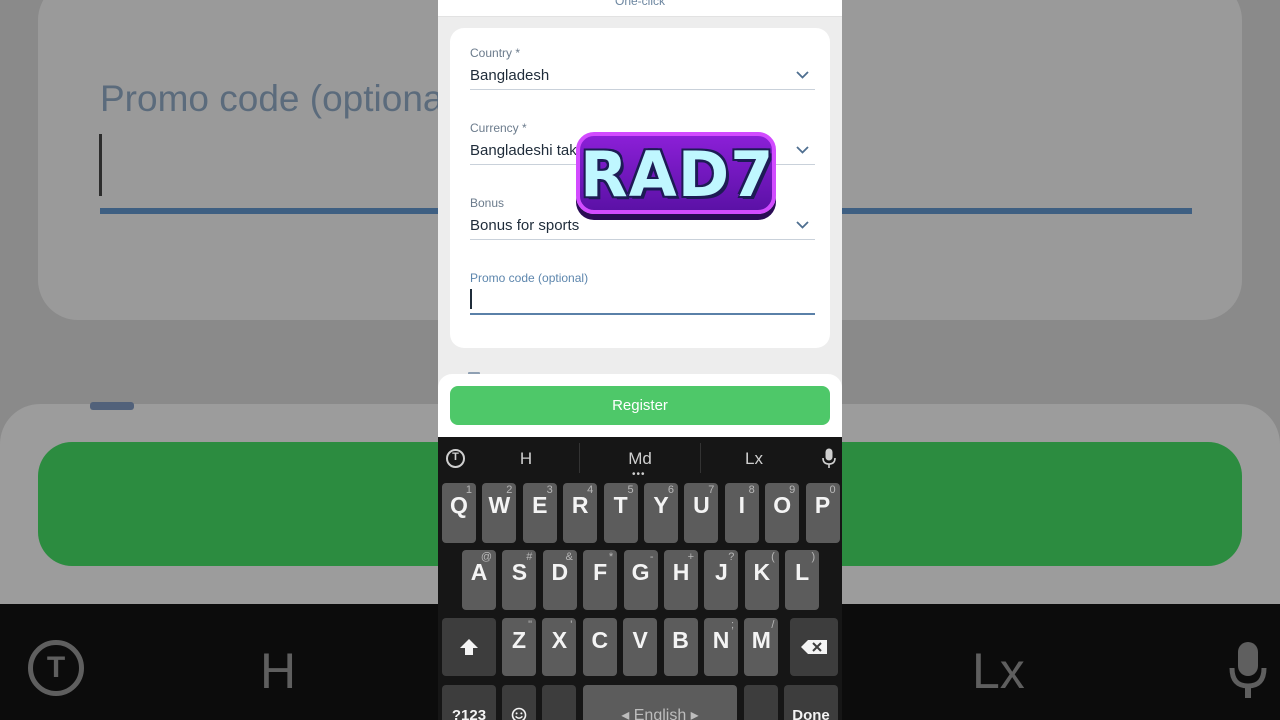 This screenshot has height=720, width=1280. I want to click on key-hint: #, so click(529, 557).